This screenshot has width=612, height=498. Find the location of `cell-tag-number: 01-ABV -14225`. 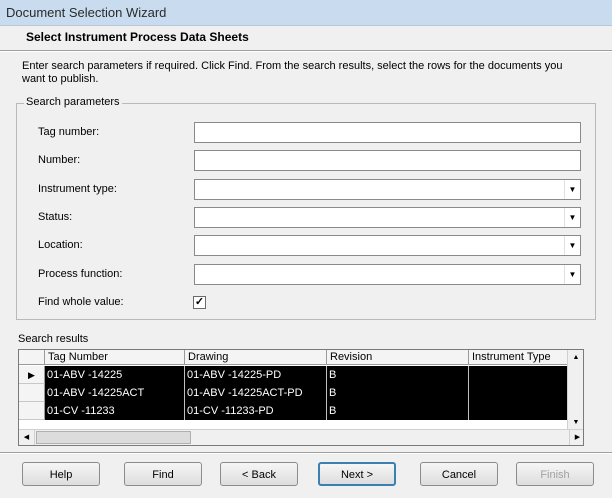

cell-tag-number: 01-ABV -14225 is located at coordinates (115, 375).